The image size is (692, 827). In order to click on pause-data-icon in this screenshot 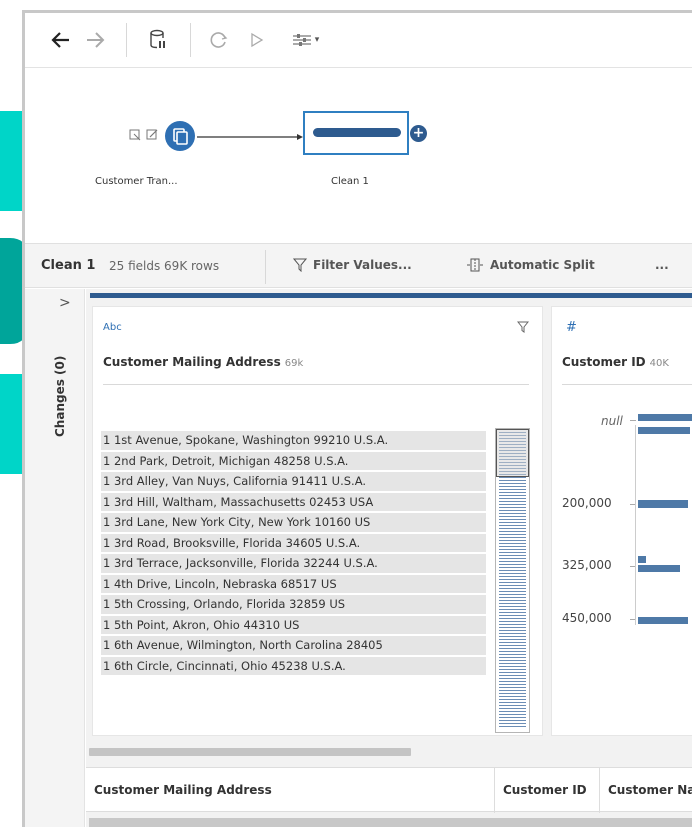, I will do `click(158, 40)`.